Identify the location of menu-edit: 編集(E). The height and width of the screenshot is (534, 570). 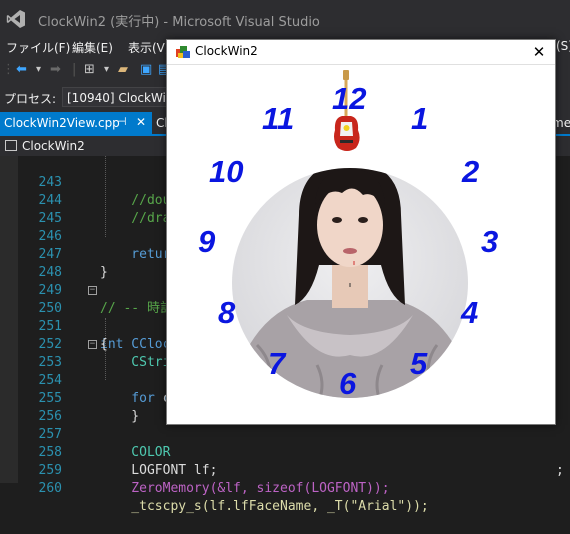
(92, 47).